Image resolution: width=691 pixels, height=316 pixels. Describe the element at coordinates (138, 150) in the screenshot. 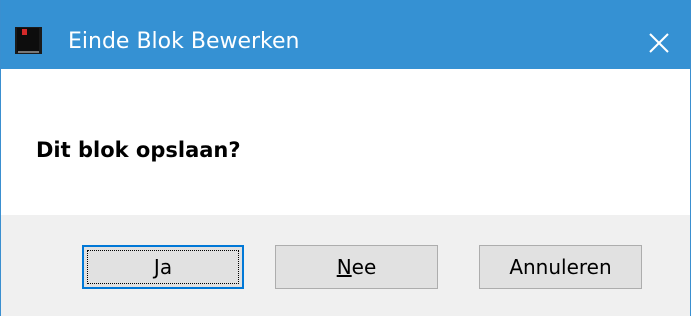

I see `dialog-message: Dit blok opslaan?` at that location.